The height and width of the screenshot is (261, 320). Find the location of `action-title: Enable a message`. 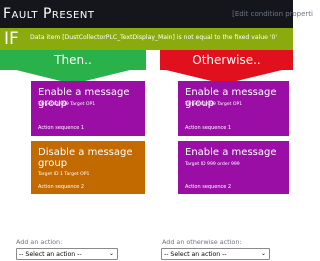

action-title: Enable a message is located at coordinates (231, 152).